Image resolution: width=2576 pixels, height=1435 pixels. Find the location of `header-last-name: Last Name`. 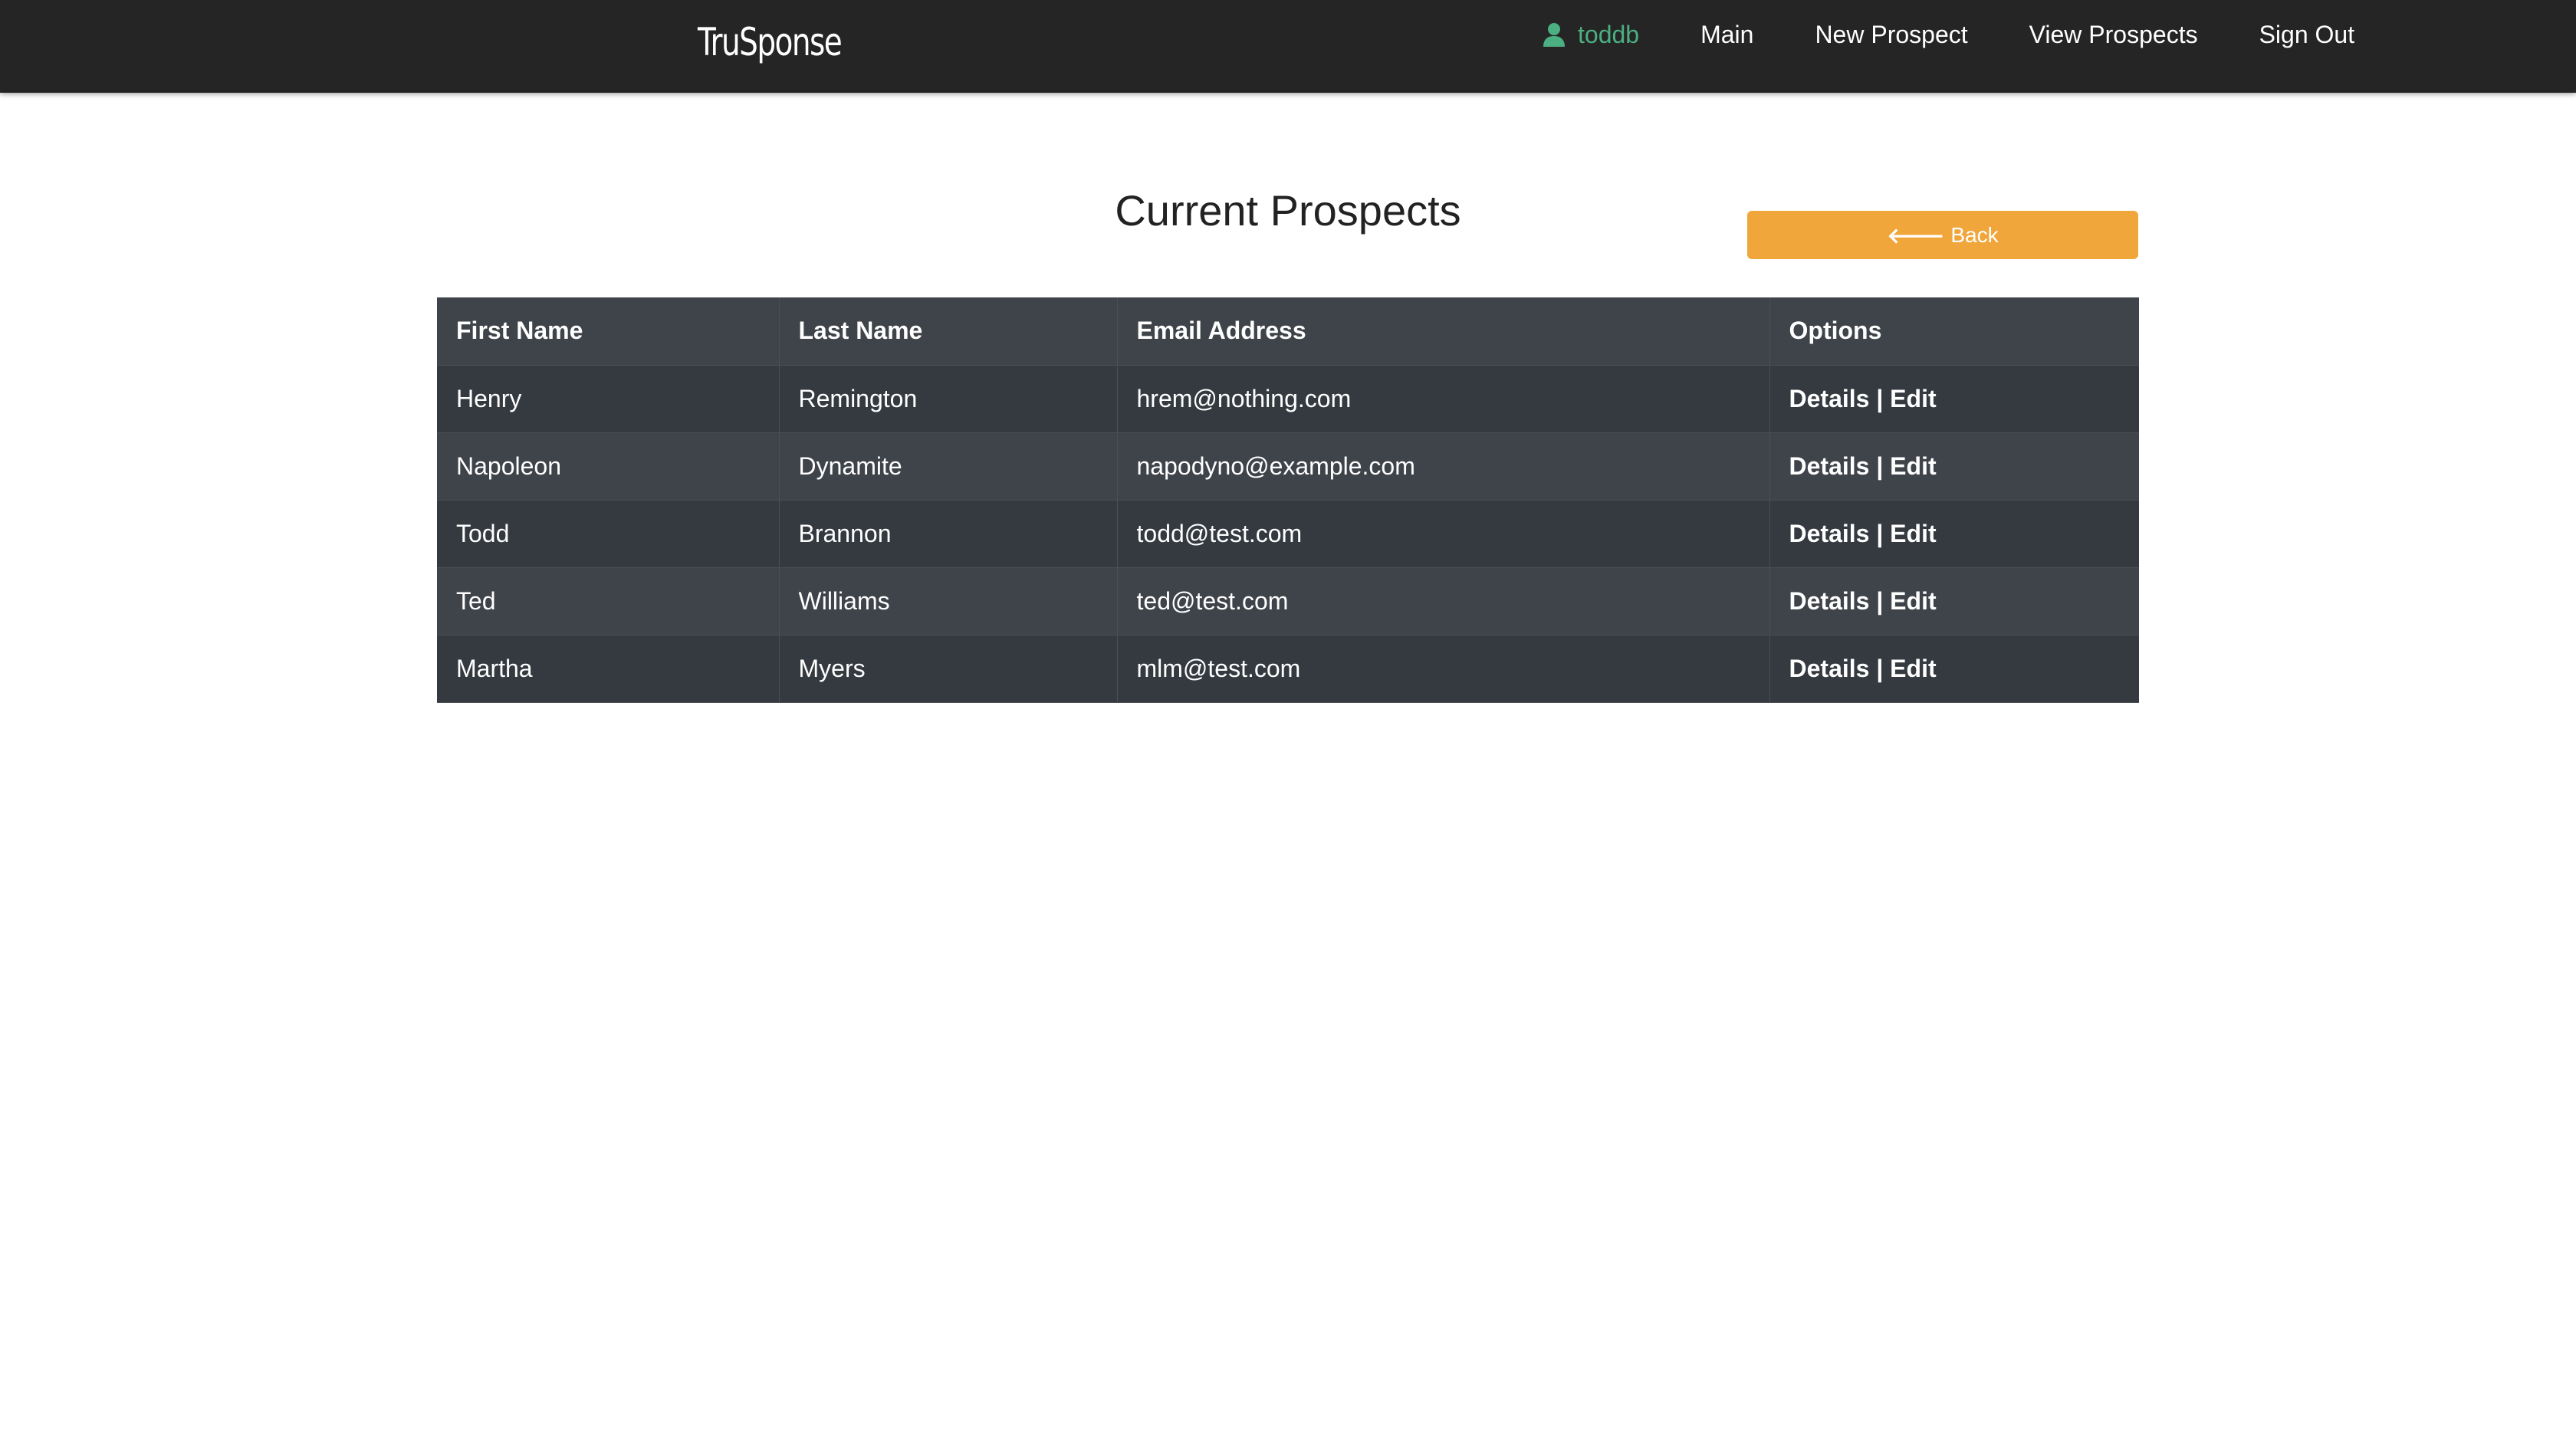

header-last-name: Last Name is located at coordinates (948, 332).